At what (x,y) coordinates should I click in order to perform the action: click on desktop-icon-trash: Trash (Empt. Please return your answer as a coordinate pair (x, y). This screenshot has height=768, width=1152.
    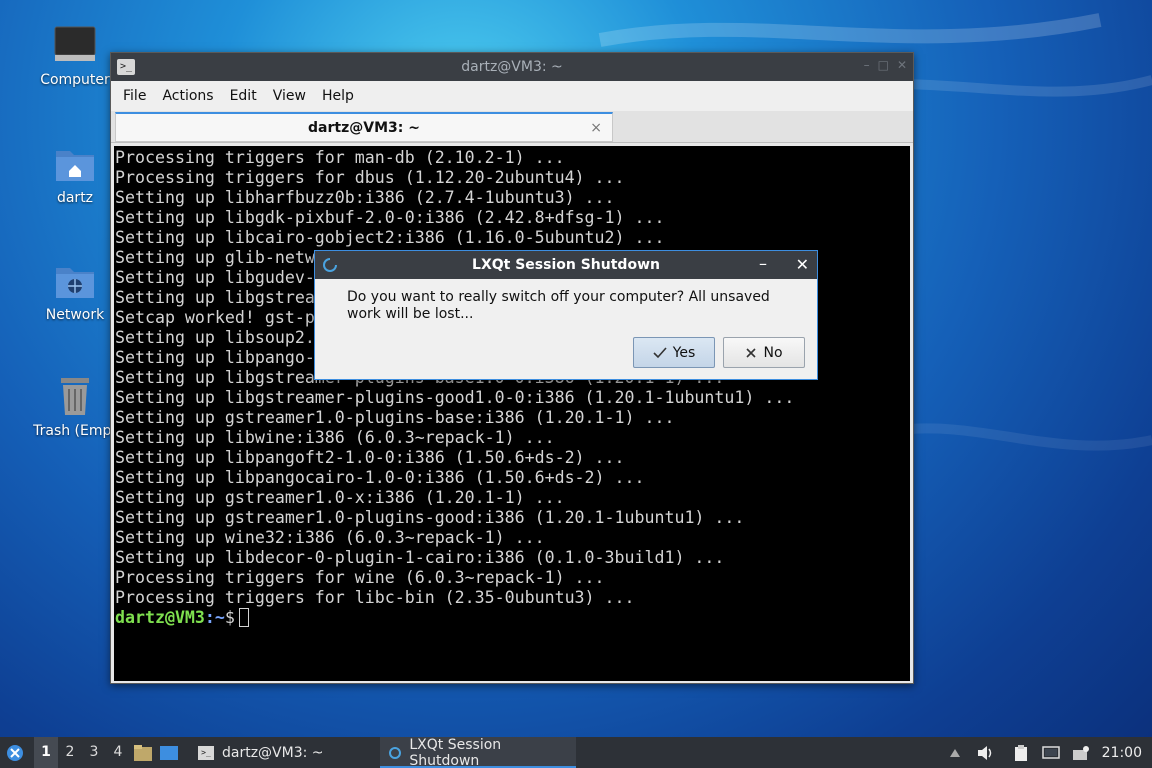
    Looking at the image, I should click on (75, 406).